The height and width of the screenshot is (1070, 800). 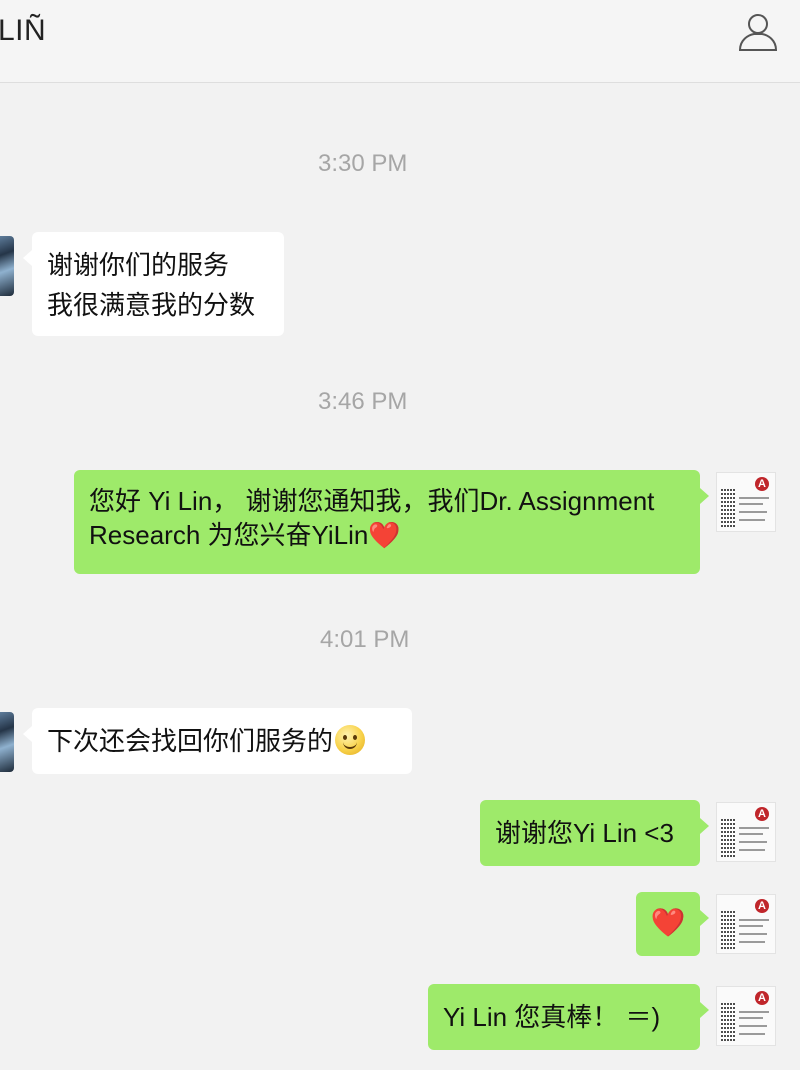 I want to click on message-line: Research 为您兴奋YiLin❤️, so click(x=387, y=535).